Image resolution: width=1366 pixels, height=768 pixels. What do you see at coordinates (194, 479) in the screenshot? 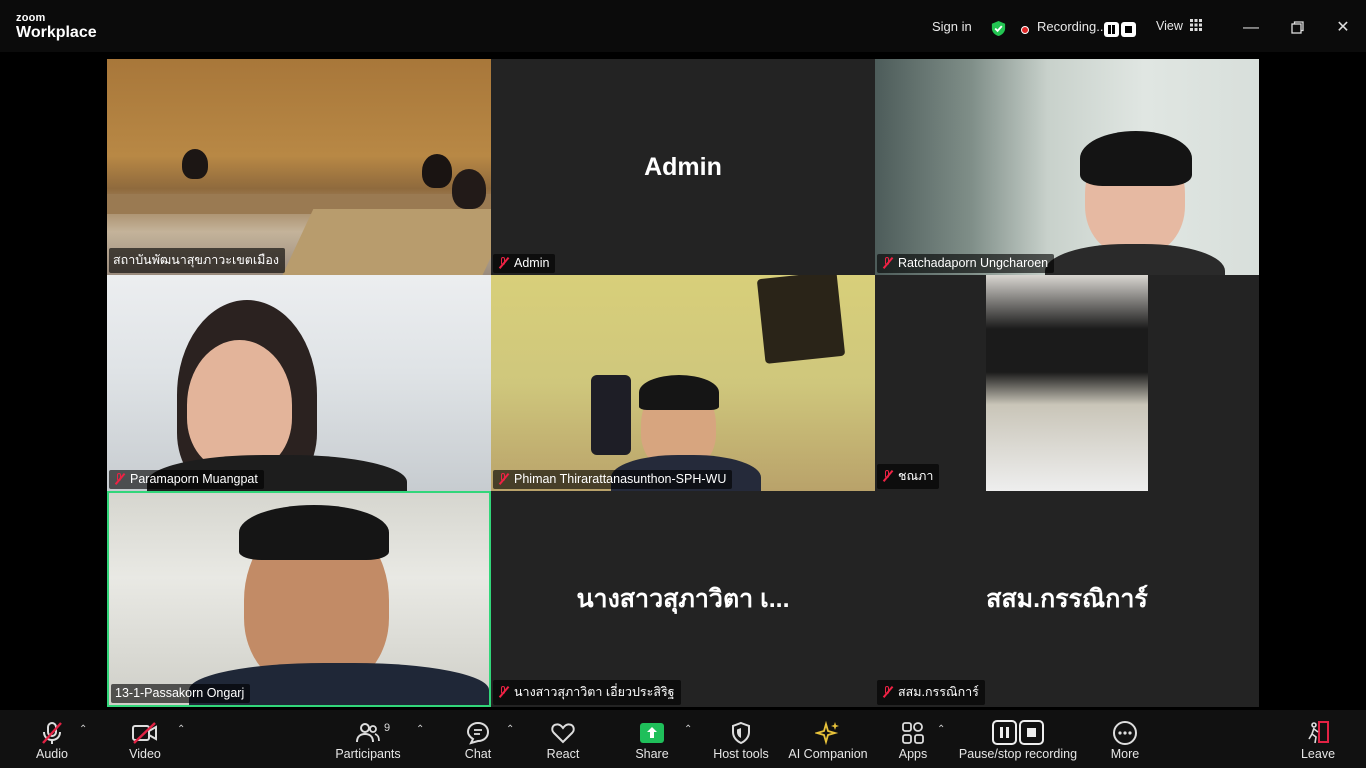
I see `participant-name: Paramaporn Muangpat` at bounding box center [194, 479].